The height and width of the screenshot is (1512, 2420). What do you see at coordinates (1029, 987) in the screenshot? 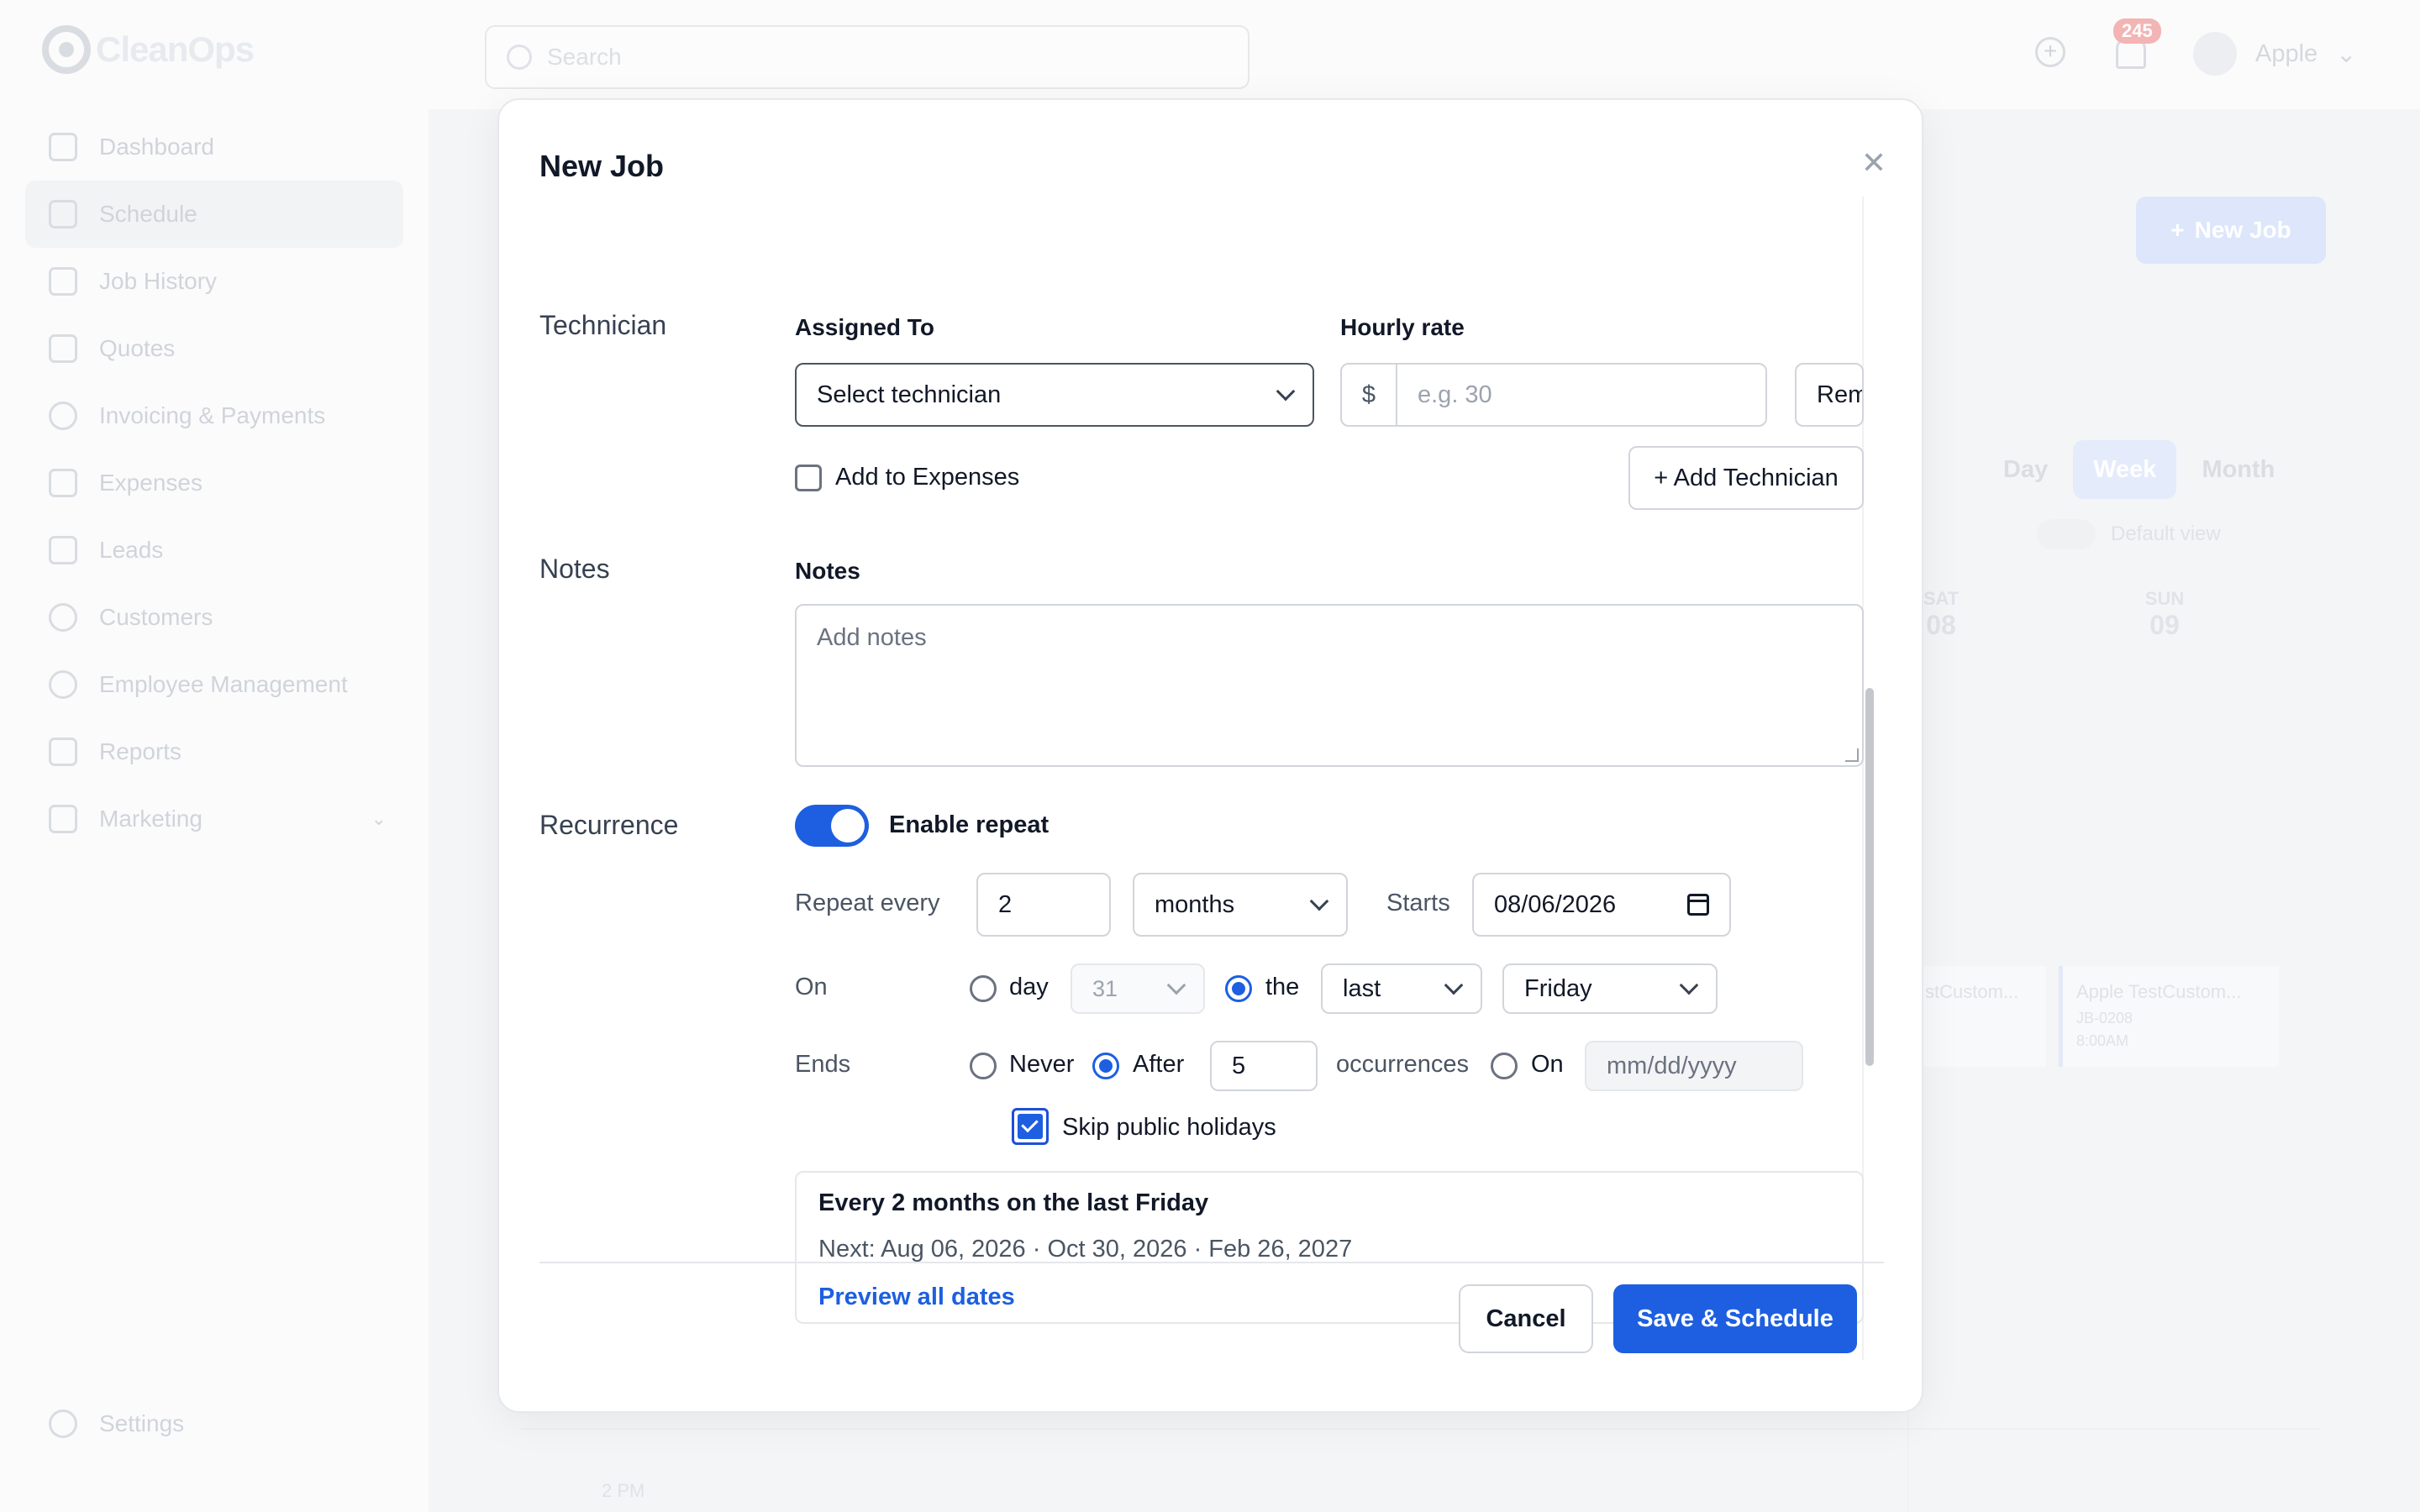
I see `on-day-label: day` at bounding box center [1029, 987].